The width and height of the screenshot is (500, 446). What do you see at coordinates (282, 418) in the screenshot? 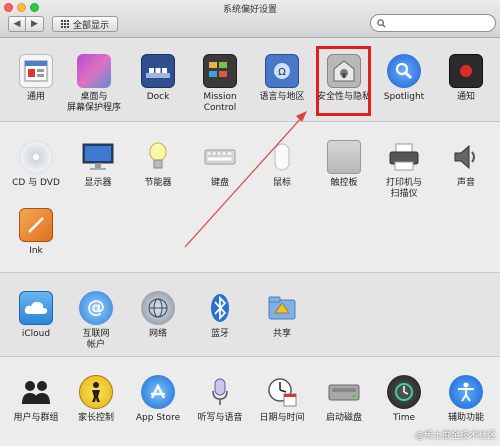
I see `pane-label: 日期与时间` at bounding box center [282, 418].